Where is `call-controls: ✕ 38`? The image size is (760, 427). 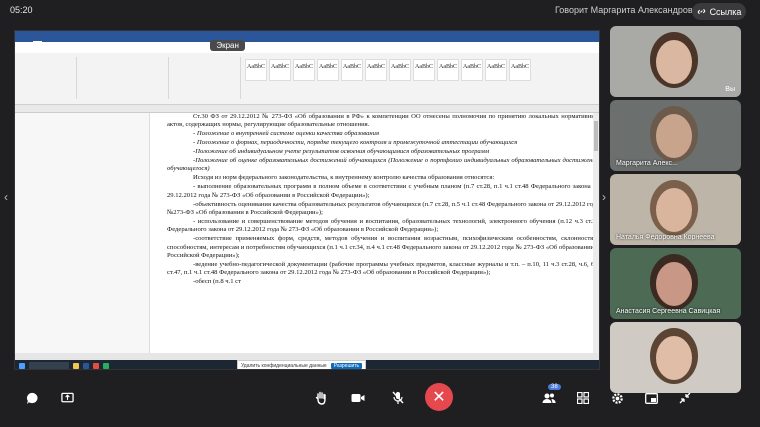 call-controls: ✕ 38 is located at coordinates (380, 398).